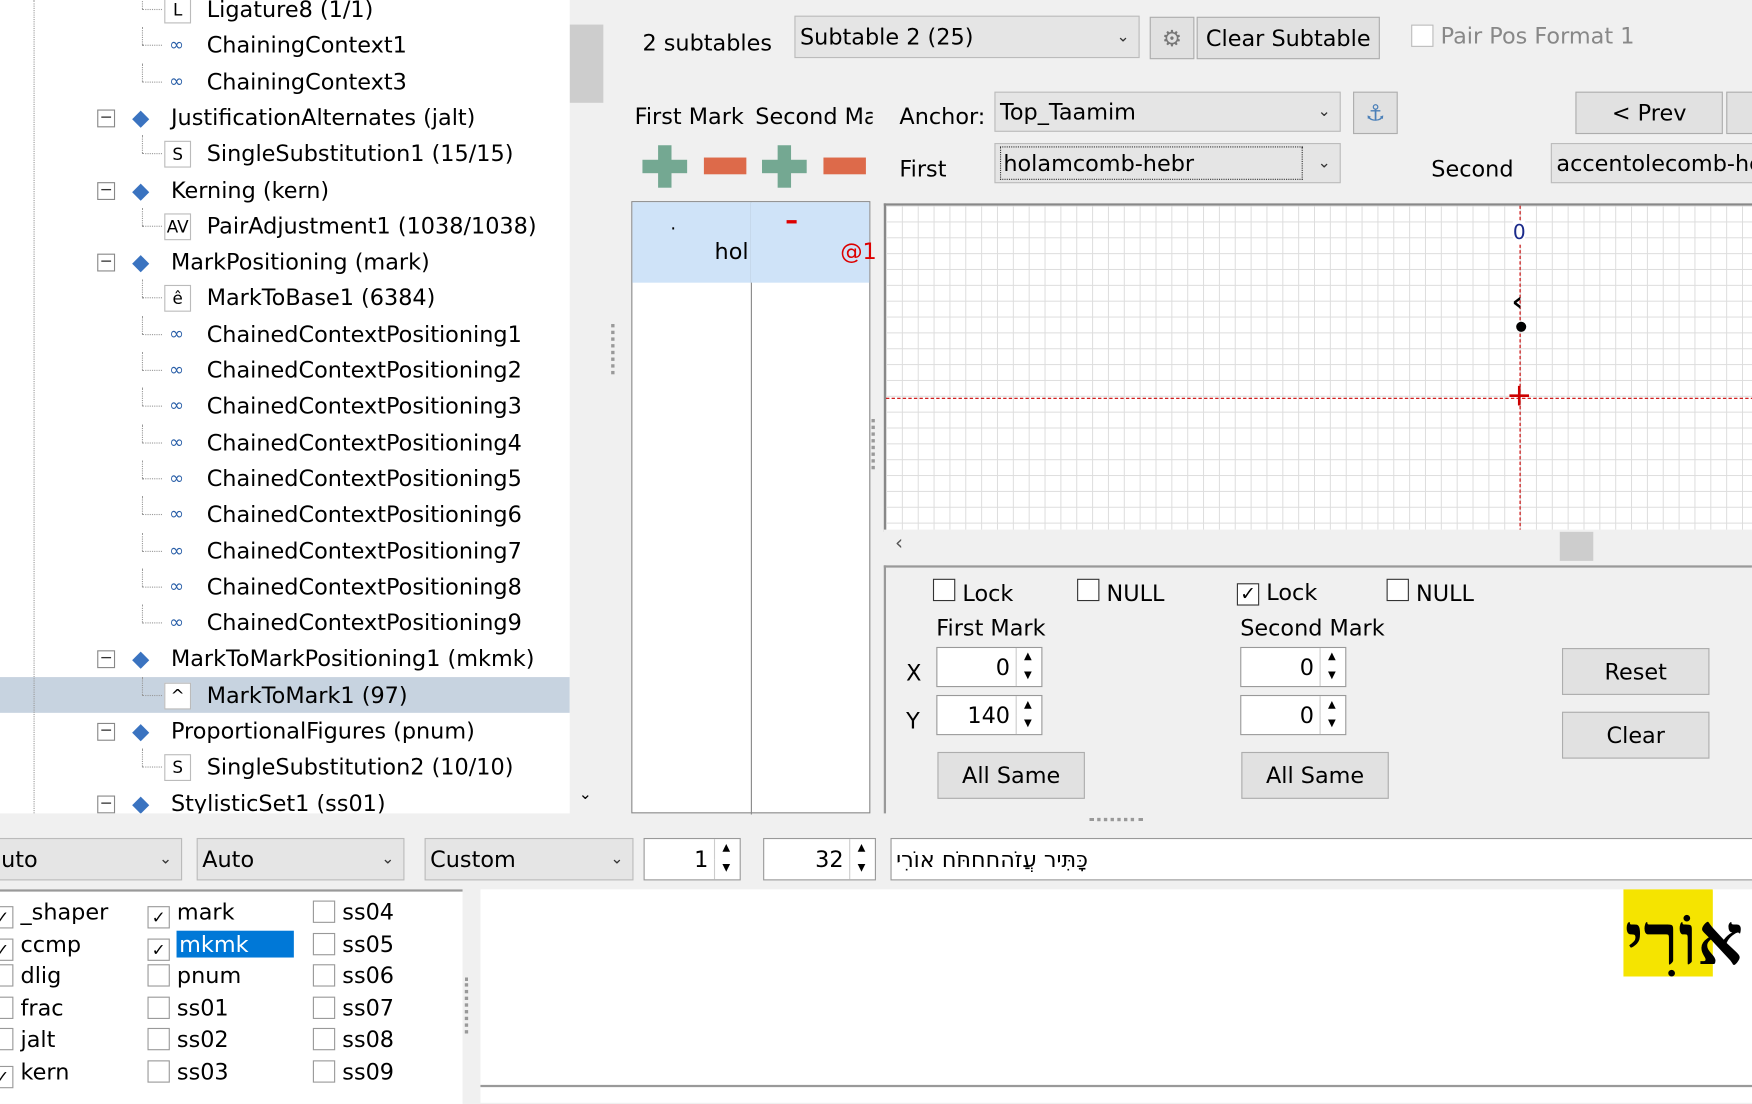 This screenshot has height=1104, width=1752. I want to click on tree-item: − ◆ MarkPositioning (mark), so click(285, 262).